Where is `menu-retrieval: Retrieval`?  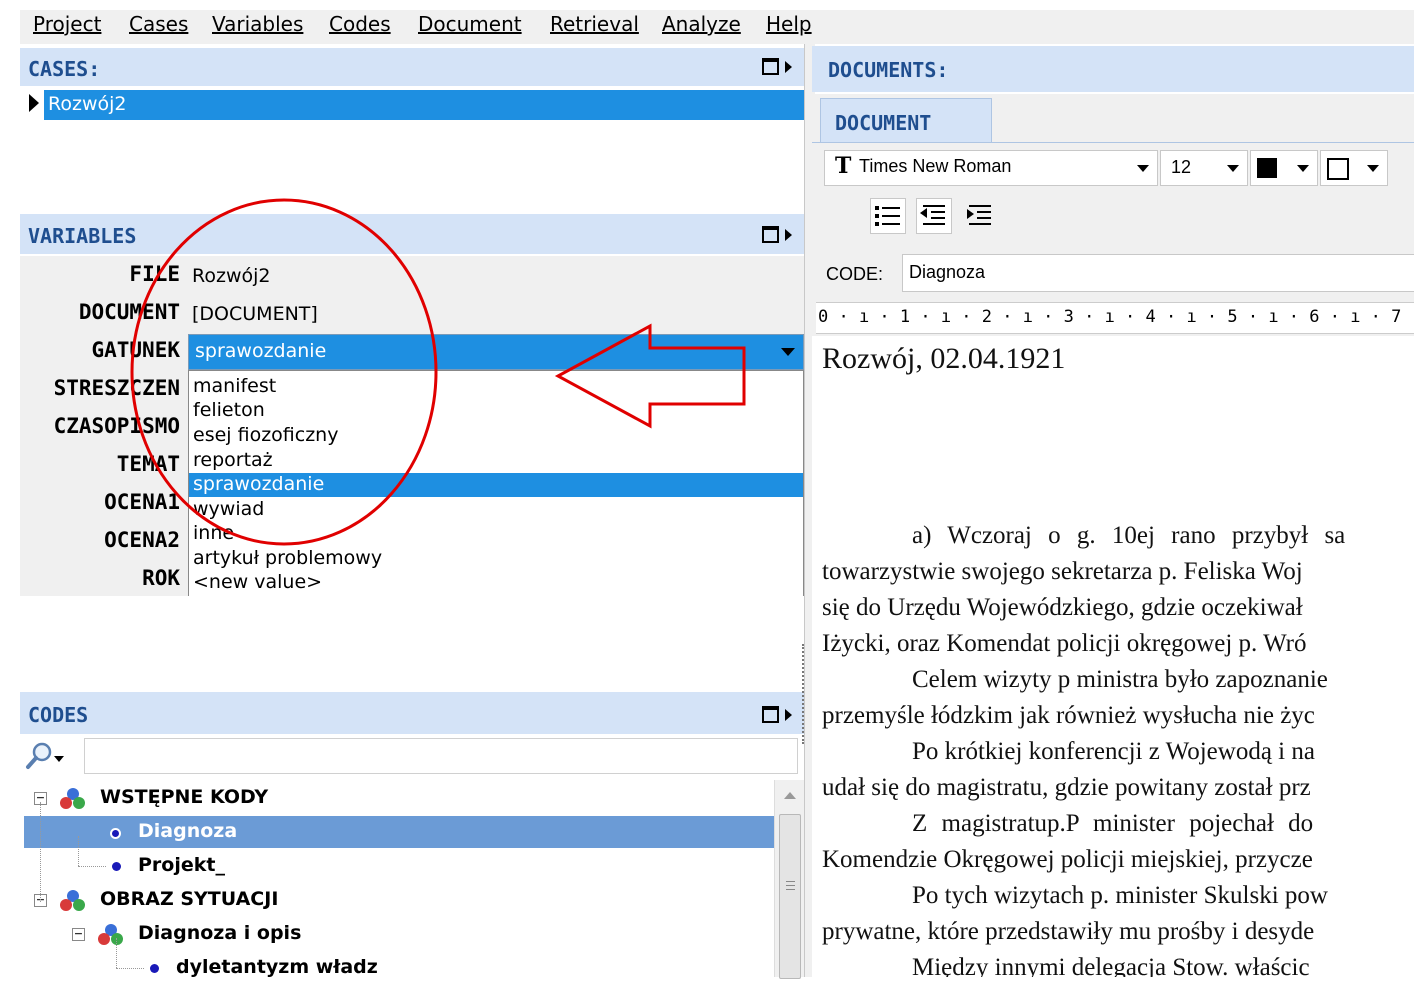
menu-retrieval: Retrieval is located at coordinates (594, 24).